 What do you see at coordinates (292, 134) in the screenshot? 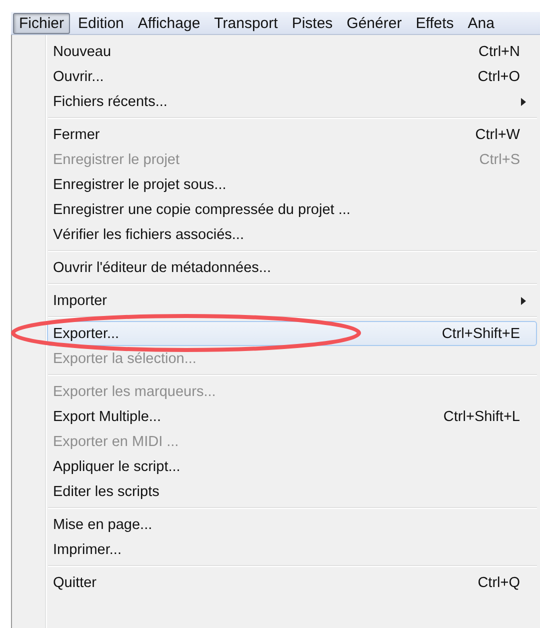
I see `menu-item: Fermer Ctrl+W` at bounding box center [292, 134].